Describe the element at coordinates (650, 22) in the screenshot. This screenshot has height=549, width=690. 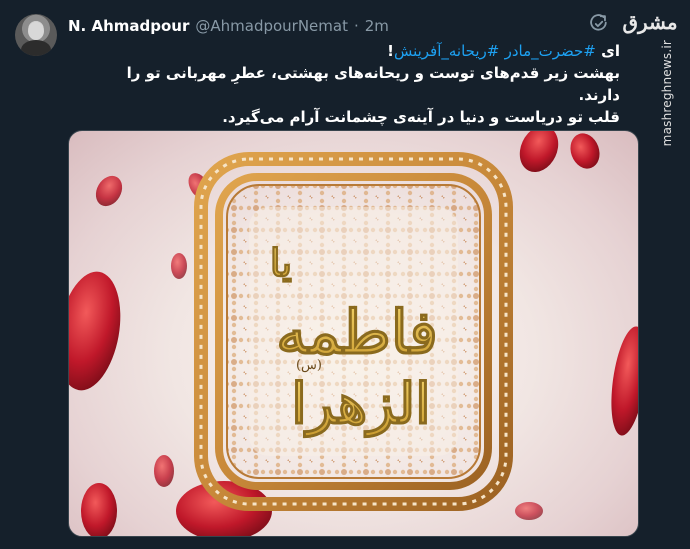
I see `watermark-logo: مشرق` at that location.